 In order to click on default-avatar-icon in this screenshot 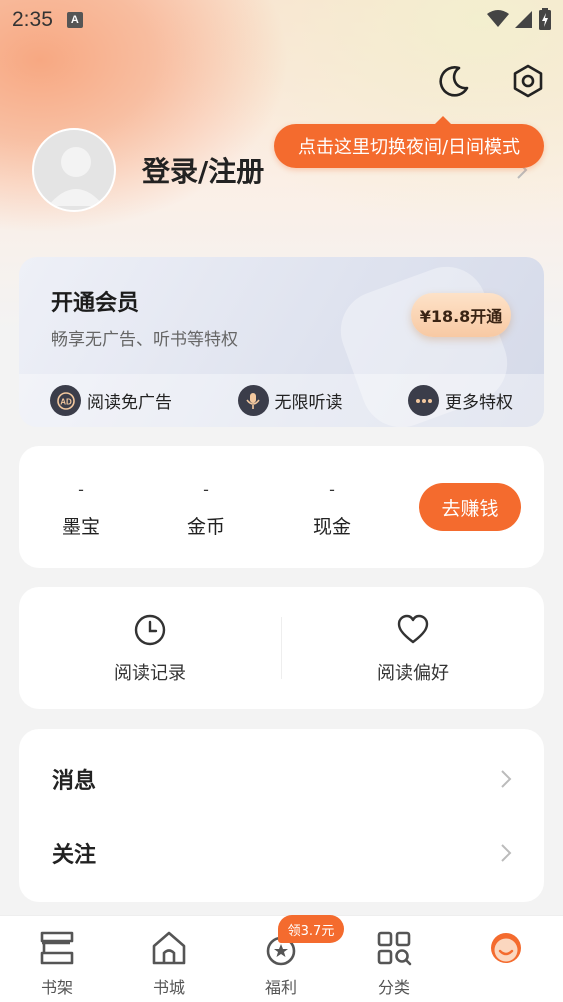, I will do `click(76, 176)`.